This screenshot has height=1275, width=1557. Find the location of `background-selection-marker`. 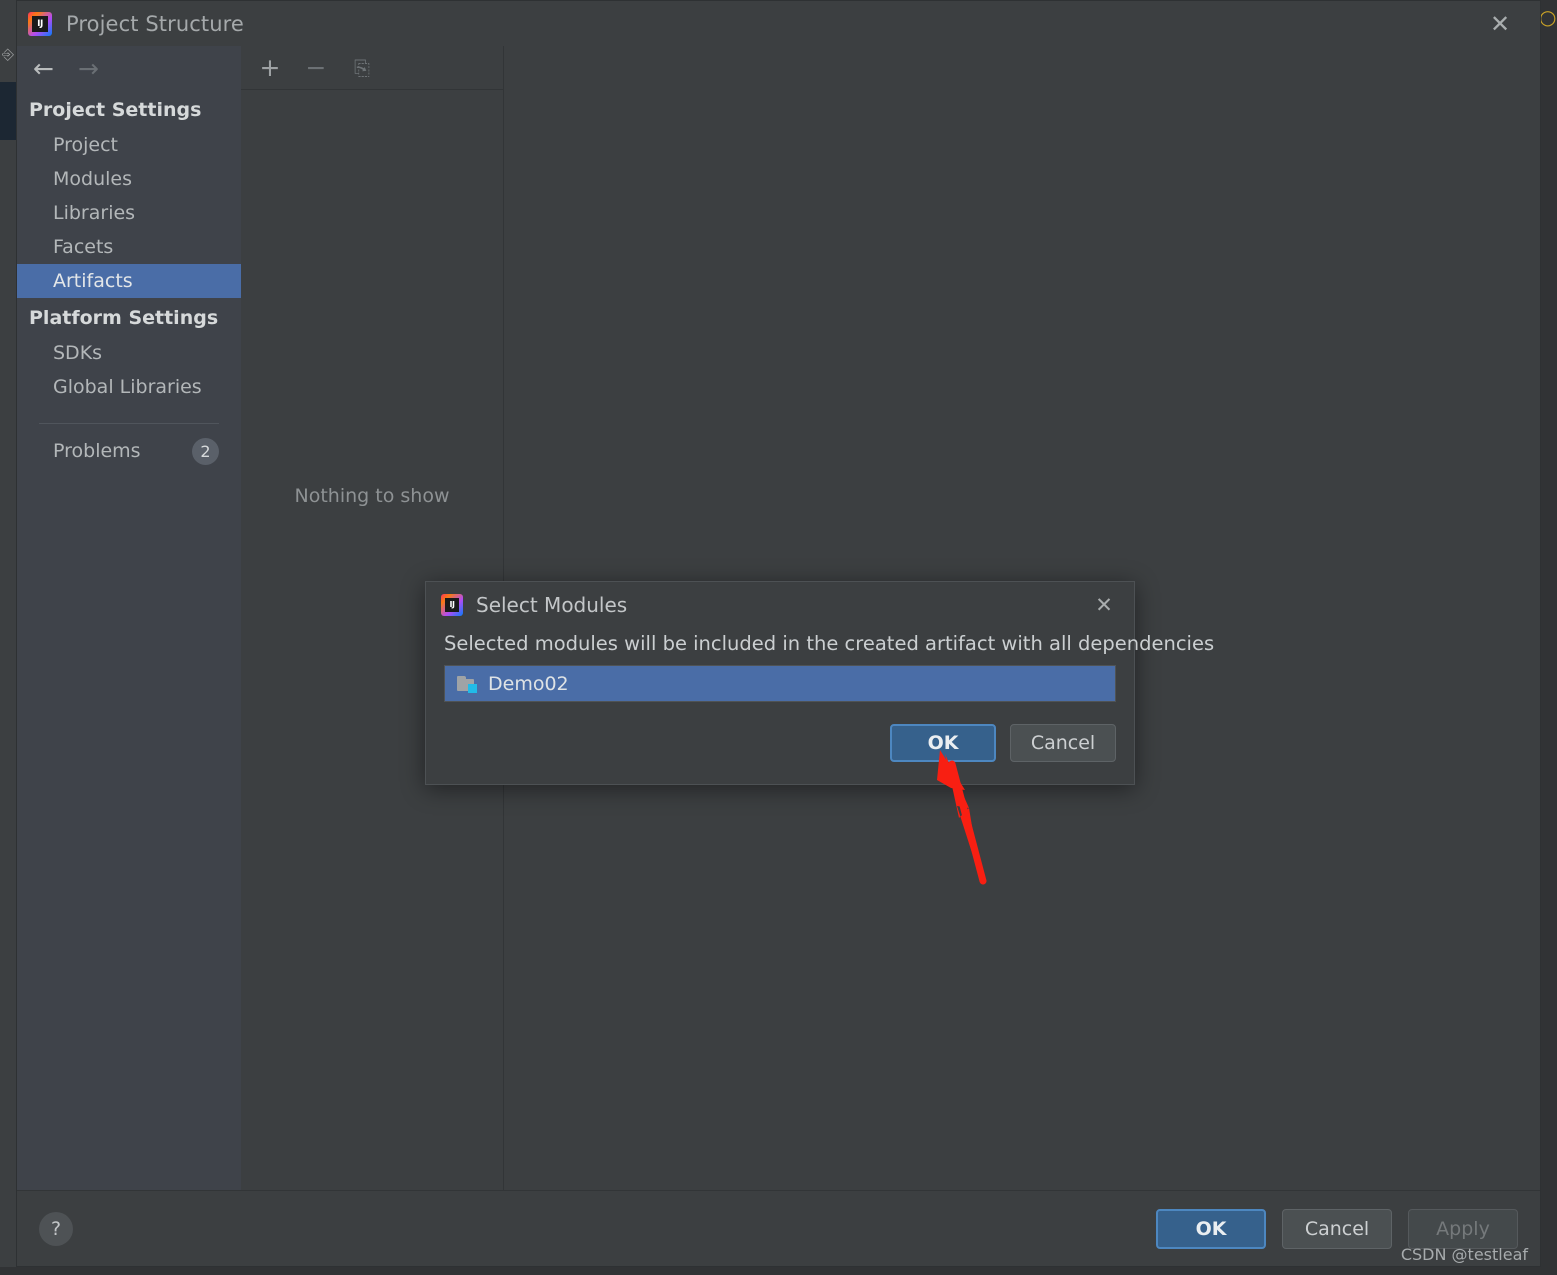

background-selection-marker is located at coordinates (8, 111).